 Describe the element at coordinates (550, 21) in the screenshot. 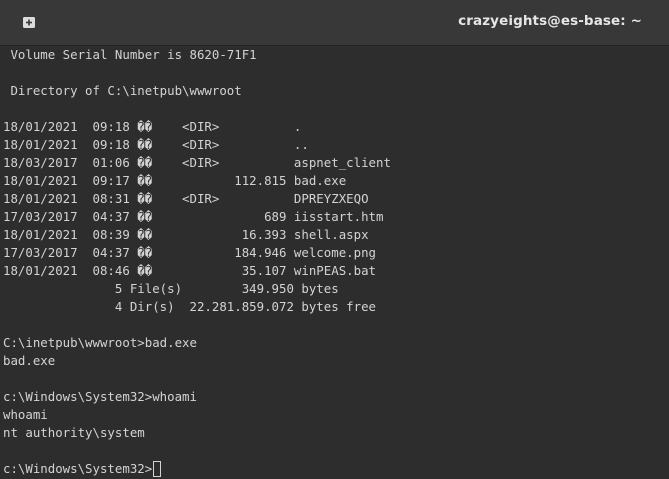

I see `window-title: crazyeights@es-base: ~` at that location.